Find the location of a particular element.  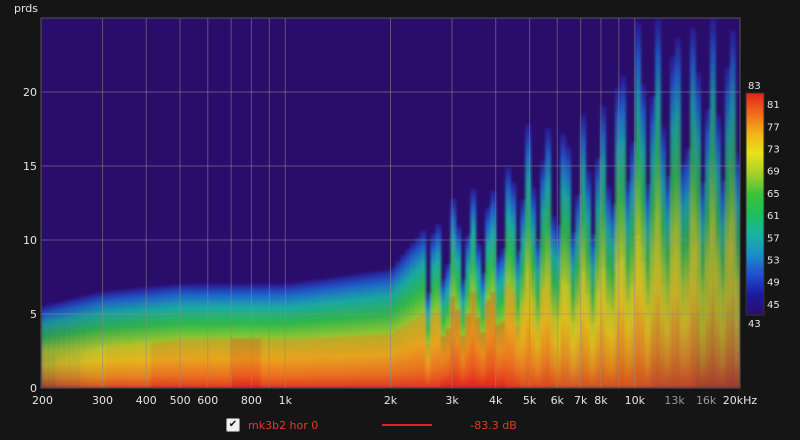

colorbar-tick-label: 43 is located at coordinates (754, 324).